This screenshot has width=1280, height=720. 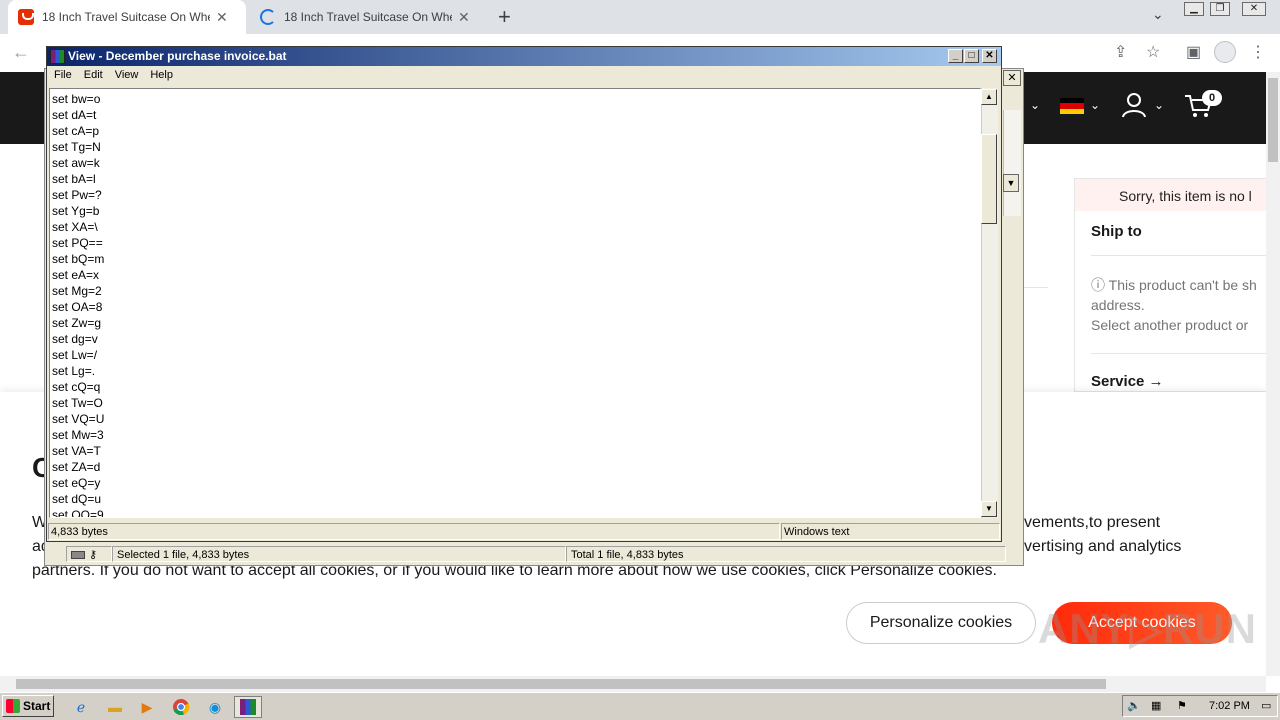 I want to click on text-line: set eA=x, so click(x=76, y=275).